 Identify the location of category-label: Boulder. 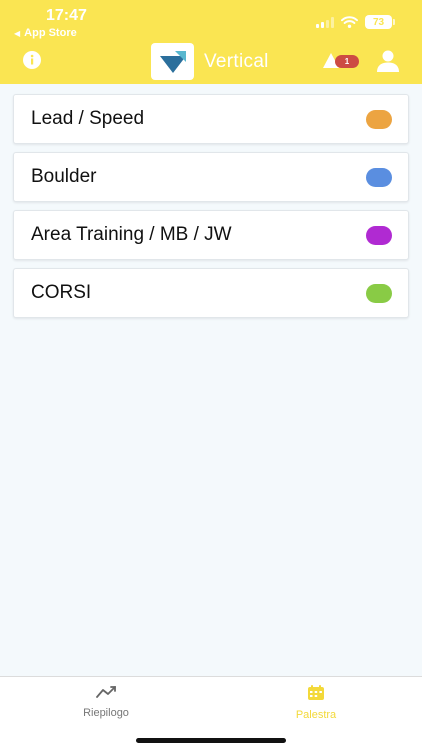
(64, 176).